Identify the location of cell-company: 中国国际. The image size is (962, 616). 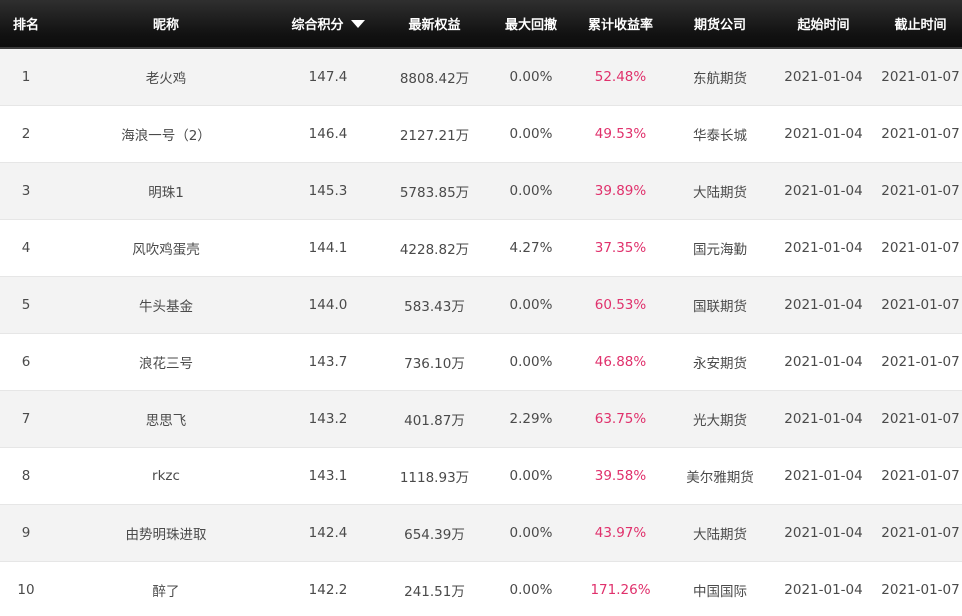
(720, 591).